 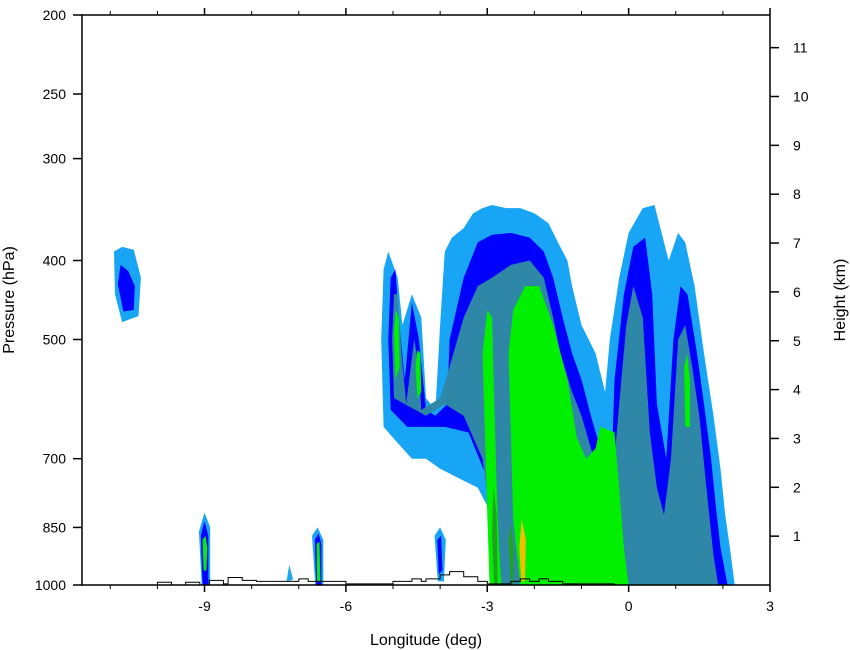 What do you see at coordinates (800, 48) in the screenshot?
I see `y-right-tick-label: 11` at bounding box center [800, 48].